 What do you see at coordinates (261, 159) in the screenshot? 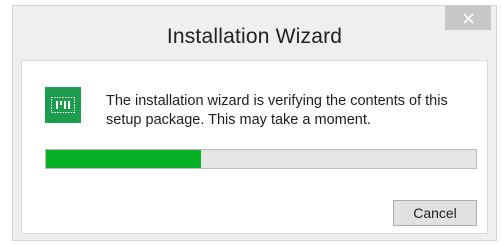
I see `progress-bar` at bounding box center [261, 159].